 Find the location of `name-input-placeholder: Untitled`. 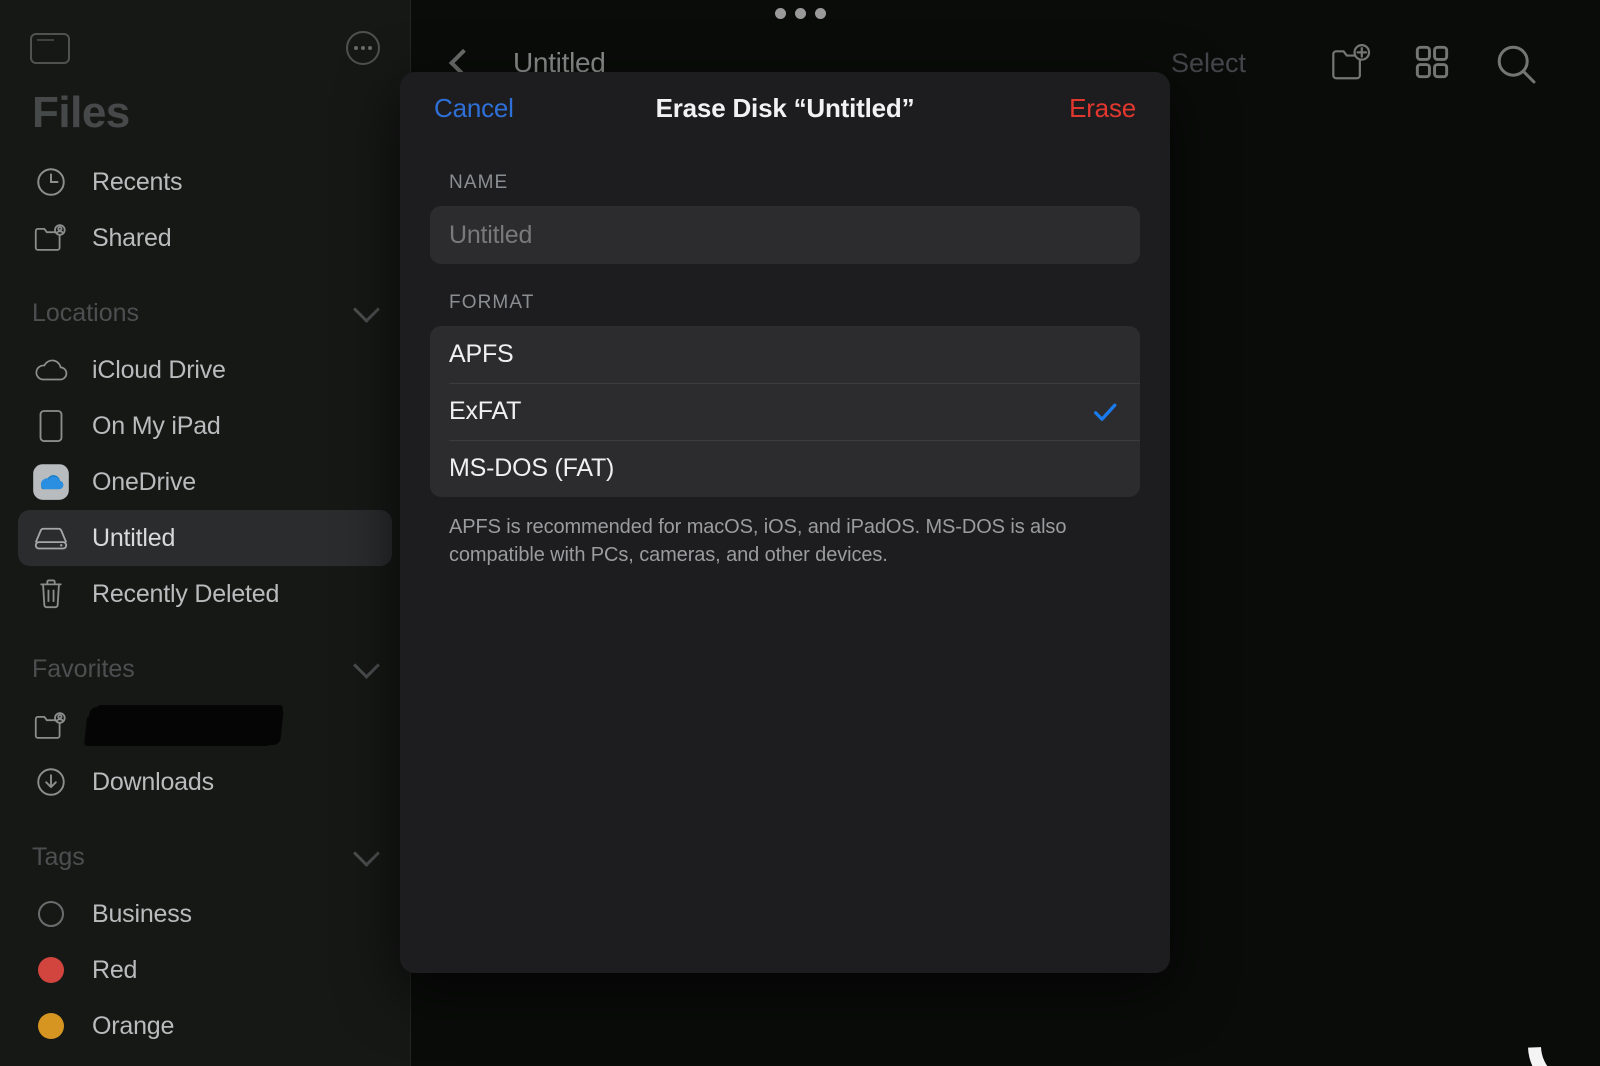

name-input-placeholder: Untitled is located at coordinates (491, 234).